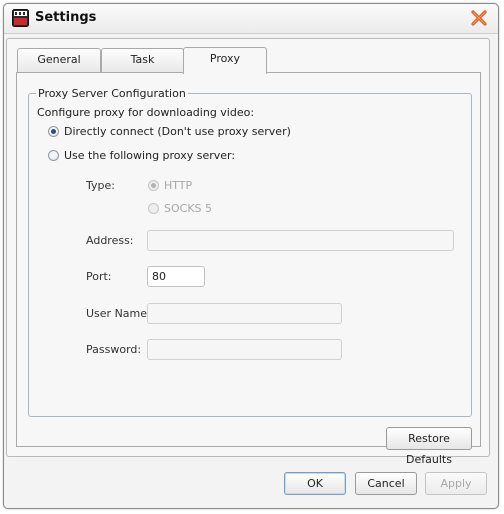  What do you see at coordinates (244, 349) in the screenshot?
I see `password-input` at bounding box center [244, 349].